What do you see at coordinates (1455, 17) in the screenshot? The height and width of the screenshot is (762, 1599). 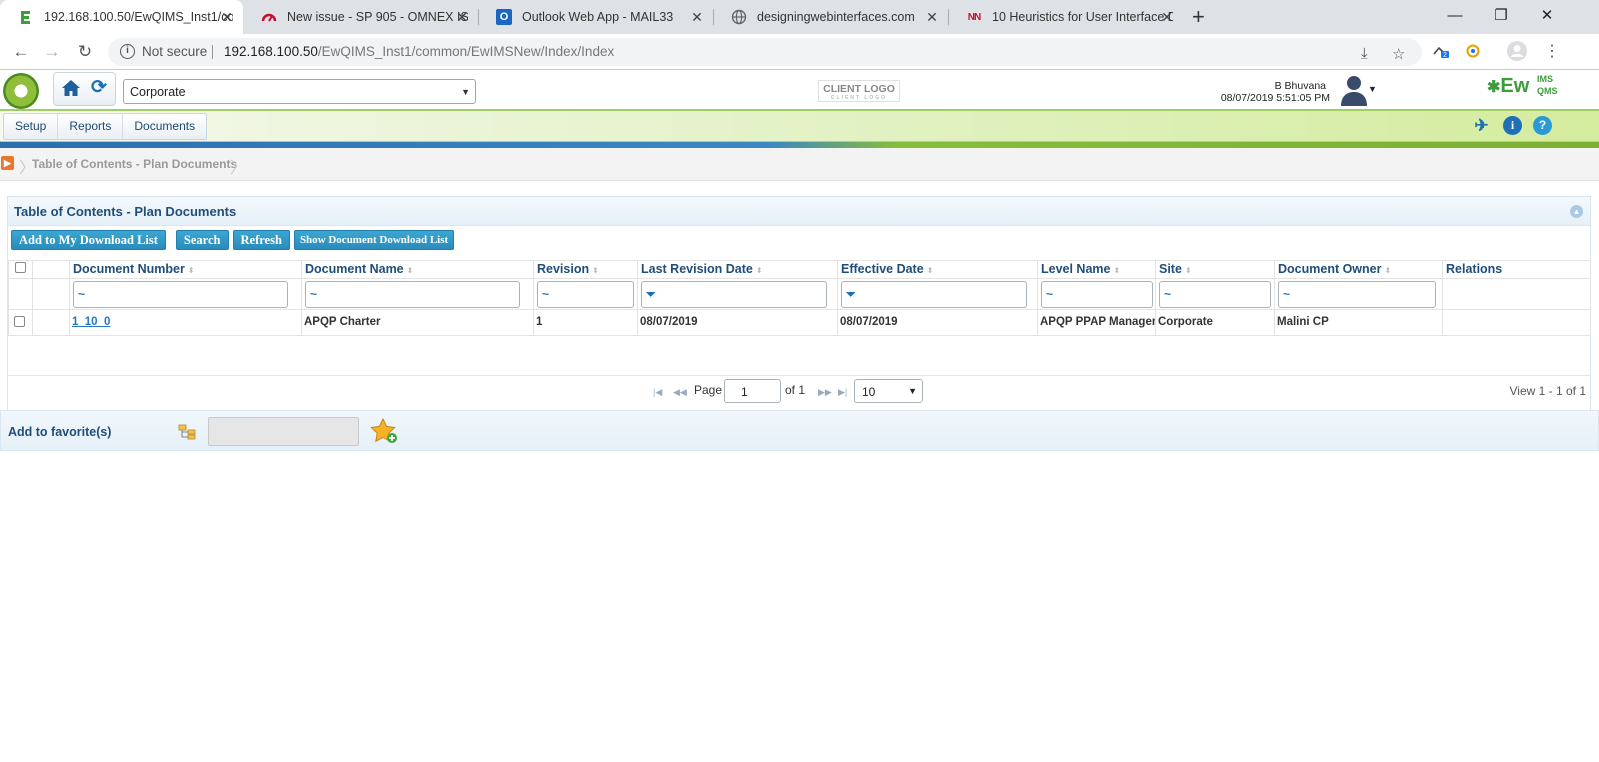 I see `minimize-icon: —` at bounding box center [1455, 17].